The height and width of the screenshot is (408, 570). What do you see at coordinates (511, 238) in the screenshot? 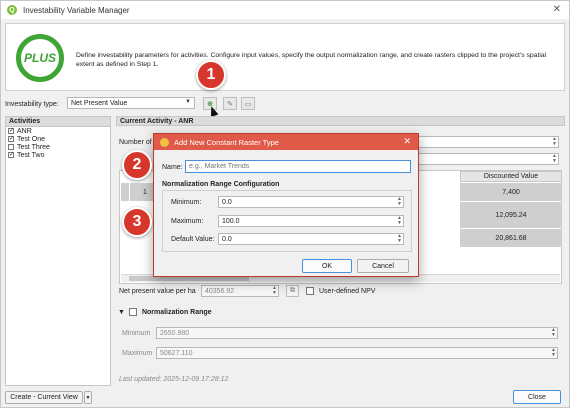
I see `table-cell: 20,861.68` at bounding box center [511, 238].